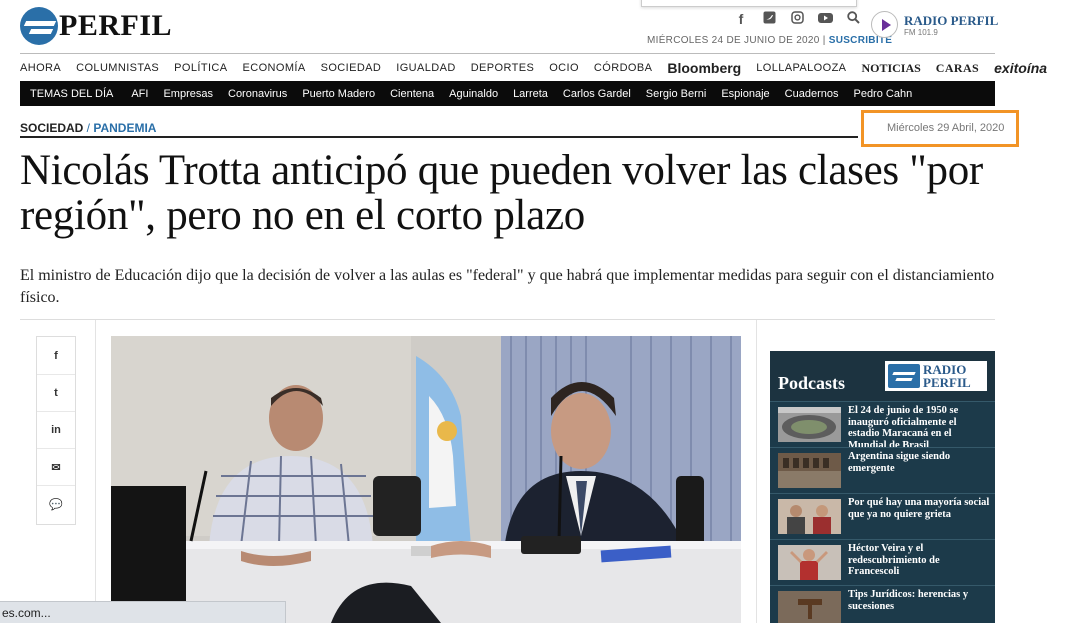  Describe the element at coordinates (957, 68) in the screenshot. I see `nav-item-caras: CARAS` at that location.